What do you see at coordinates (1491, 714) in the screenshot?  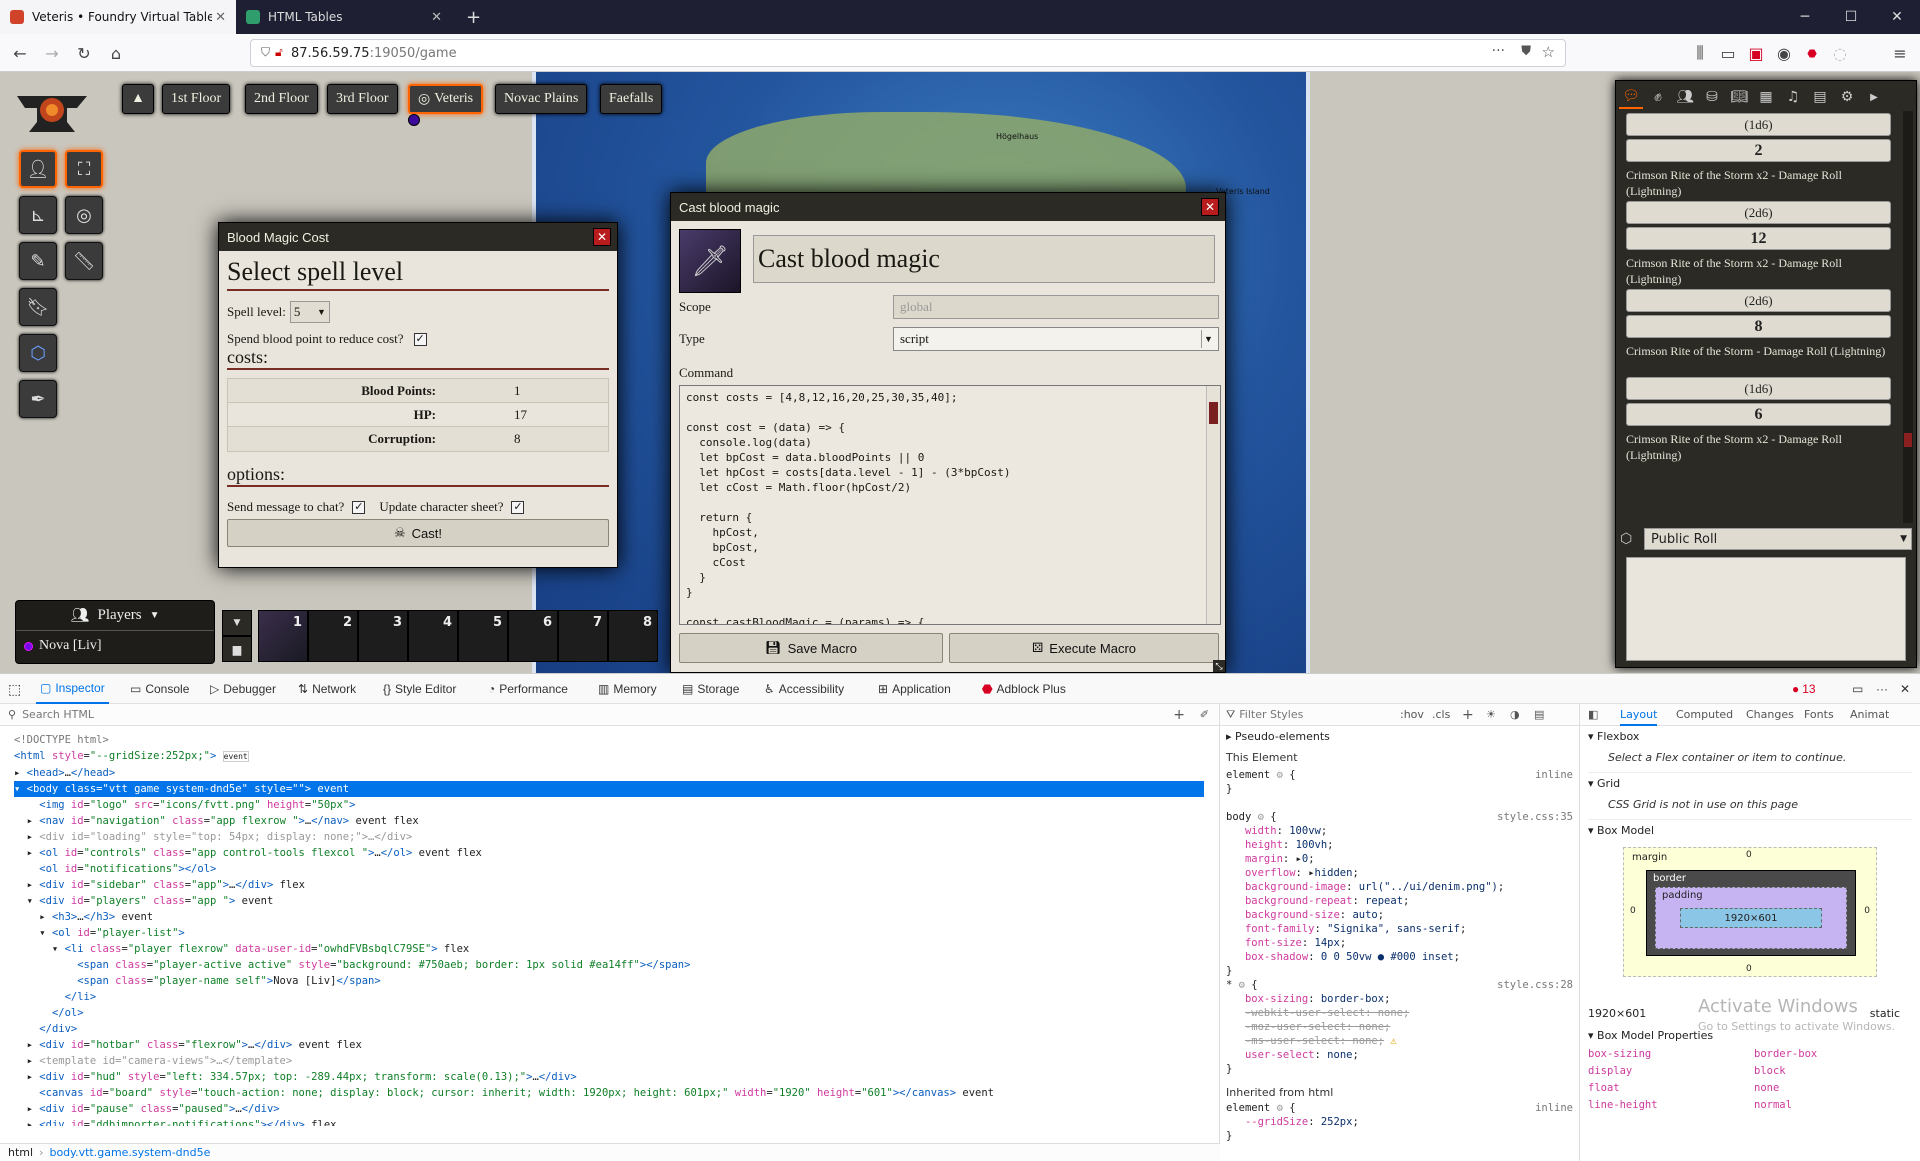 I see `light-theme-icon: ☀` at bounding box center [1491, 714].